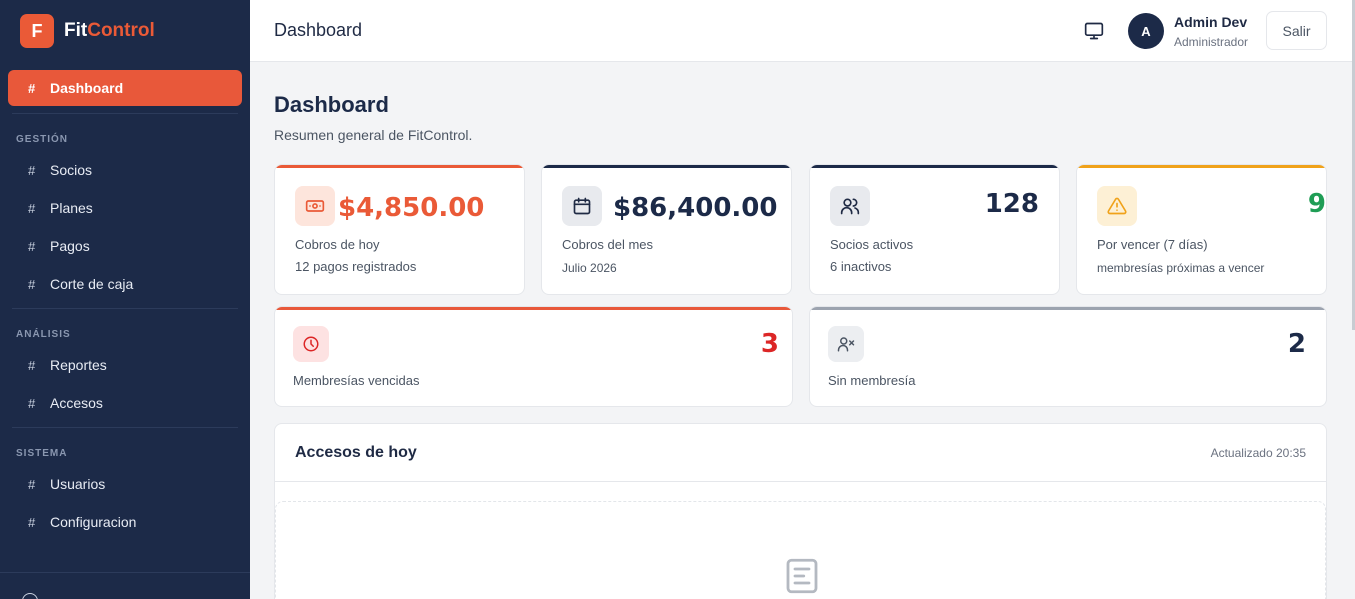 The image size is (1355, 599). What do you see at coordinates (1181, 268) in the screenshot?
I see `stat-sub: membresías próximas a vencer` at bounding box center [1181, 268].